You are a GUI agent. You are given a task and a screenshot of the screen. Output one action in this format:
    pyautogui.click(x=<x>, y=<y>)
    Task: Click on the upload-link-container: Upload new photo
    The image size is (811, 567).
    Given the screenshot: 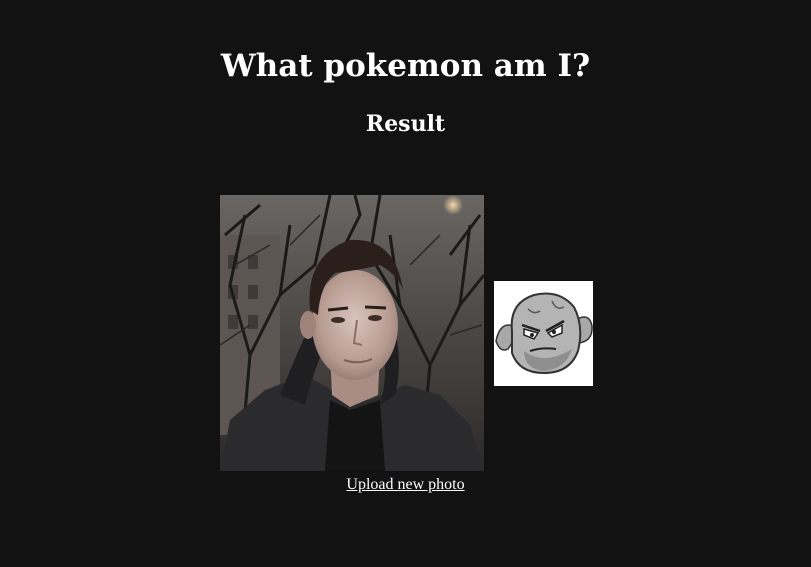 What is the action you would take?
    pyautogui.click(x=405, y=485)
    